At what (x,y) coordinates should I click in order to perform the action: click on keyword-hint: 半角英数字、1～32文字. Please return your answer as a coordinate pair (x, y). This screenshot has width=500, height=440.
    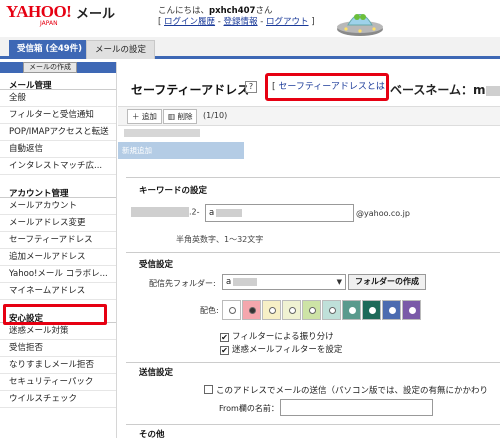
    Looking at the image, I should click on (220, 239).